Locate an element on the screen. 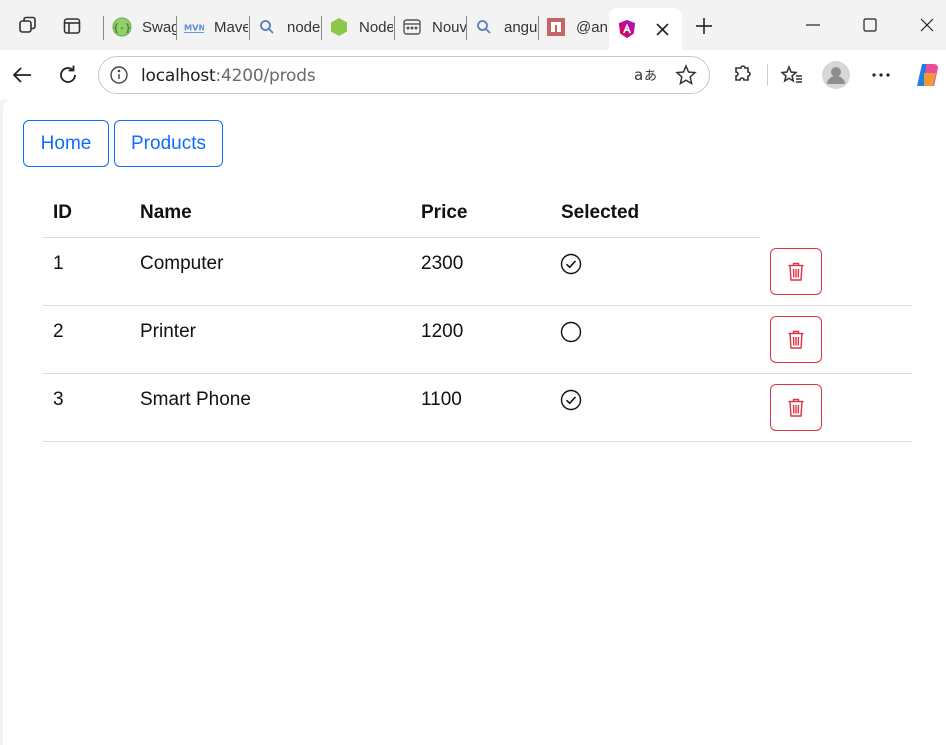  svg-text: あ is located at coordinates (650, 76).